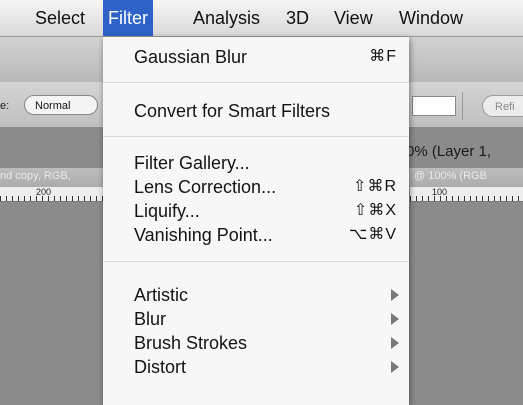 The image size is (523, 405). I want to click on menu-analysis: Analysis, so click(226, 18).